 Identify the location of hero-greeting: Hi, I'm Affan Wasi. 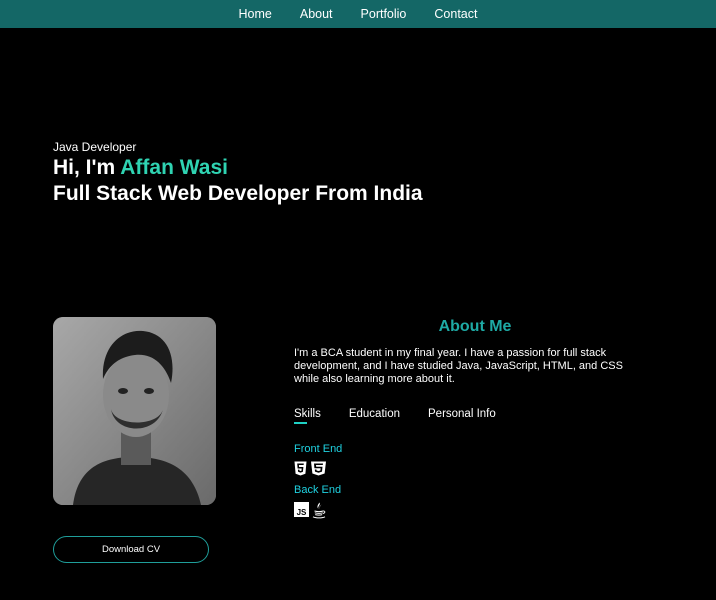
(238, 168).